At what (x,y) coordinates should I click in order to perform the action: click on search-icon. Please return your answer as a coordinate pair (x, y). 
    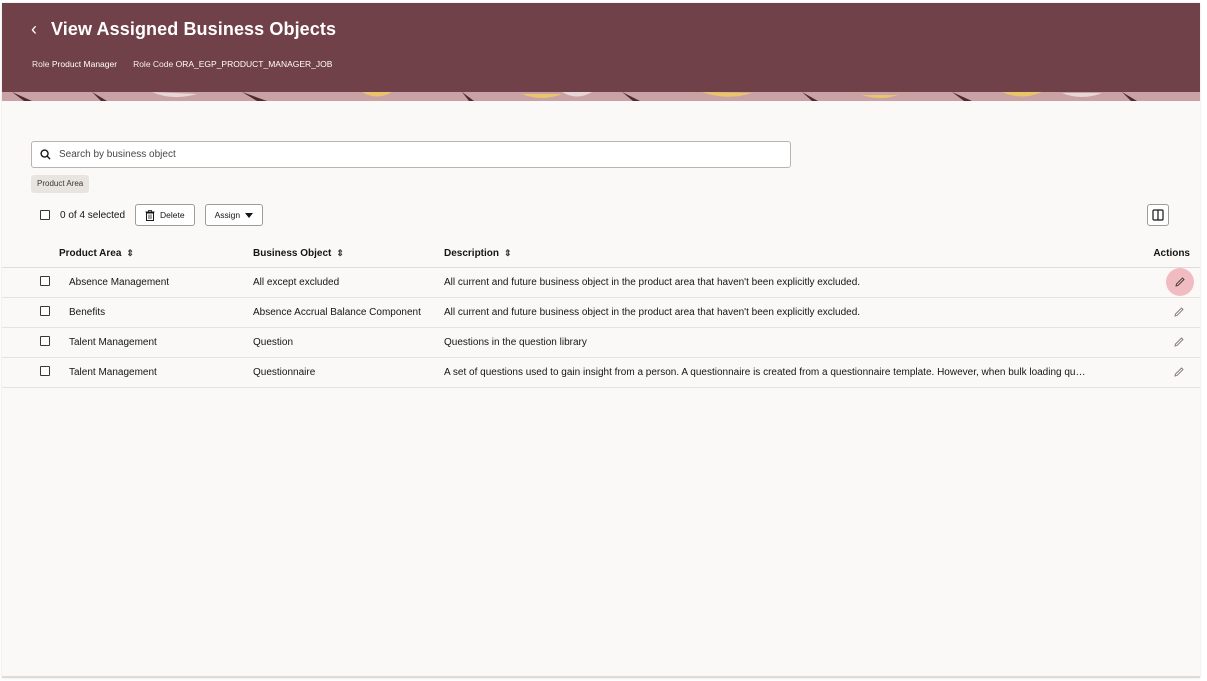
    Looking at the image, I should click on (45, 154).